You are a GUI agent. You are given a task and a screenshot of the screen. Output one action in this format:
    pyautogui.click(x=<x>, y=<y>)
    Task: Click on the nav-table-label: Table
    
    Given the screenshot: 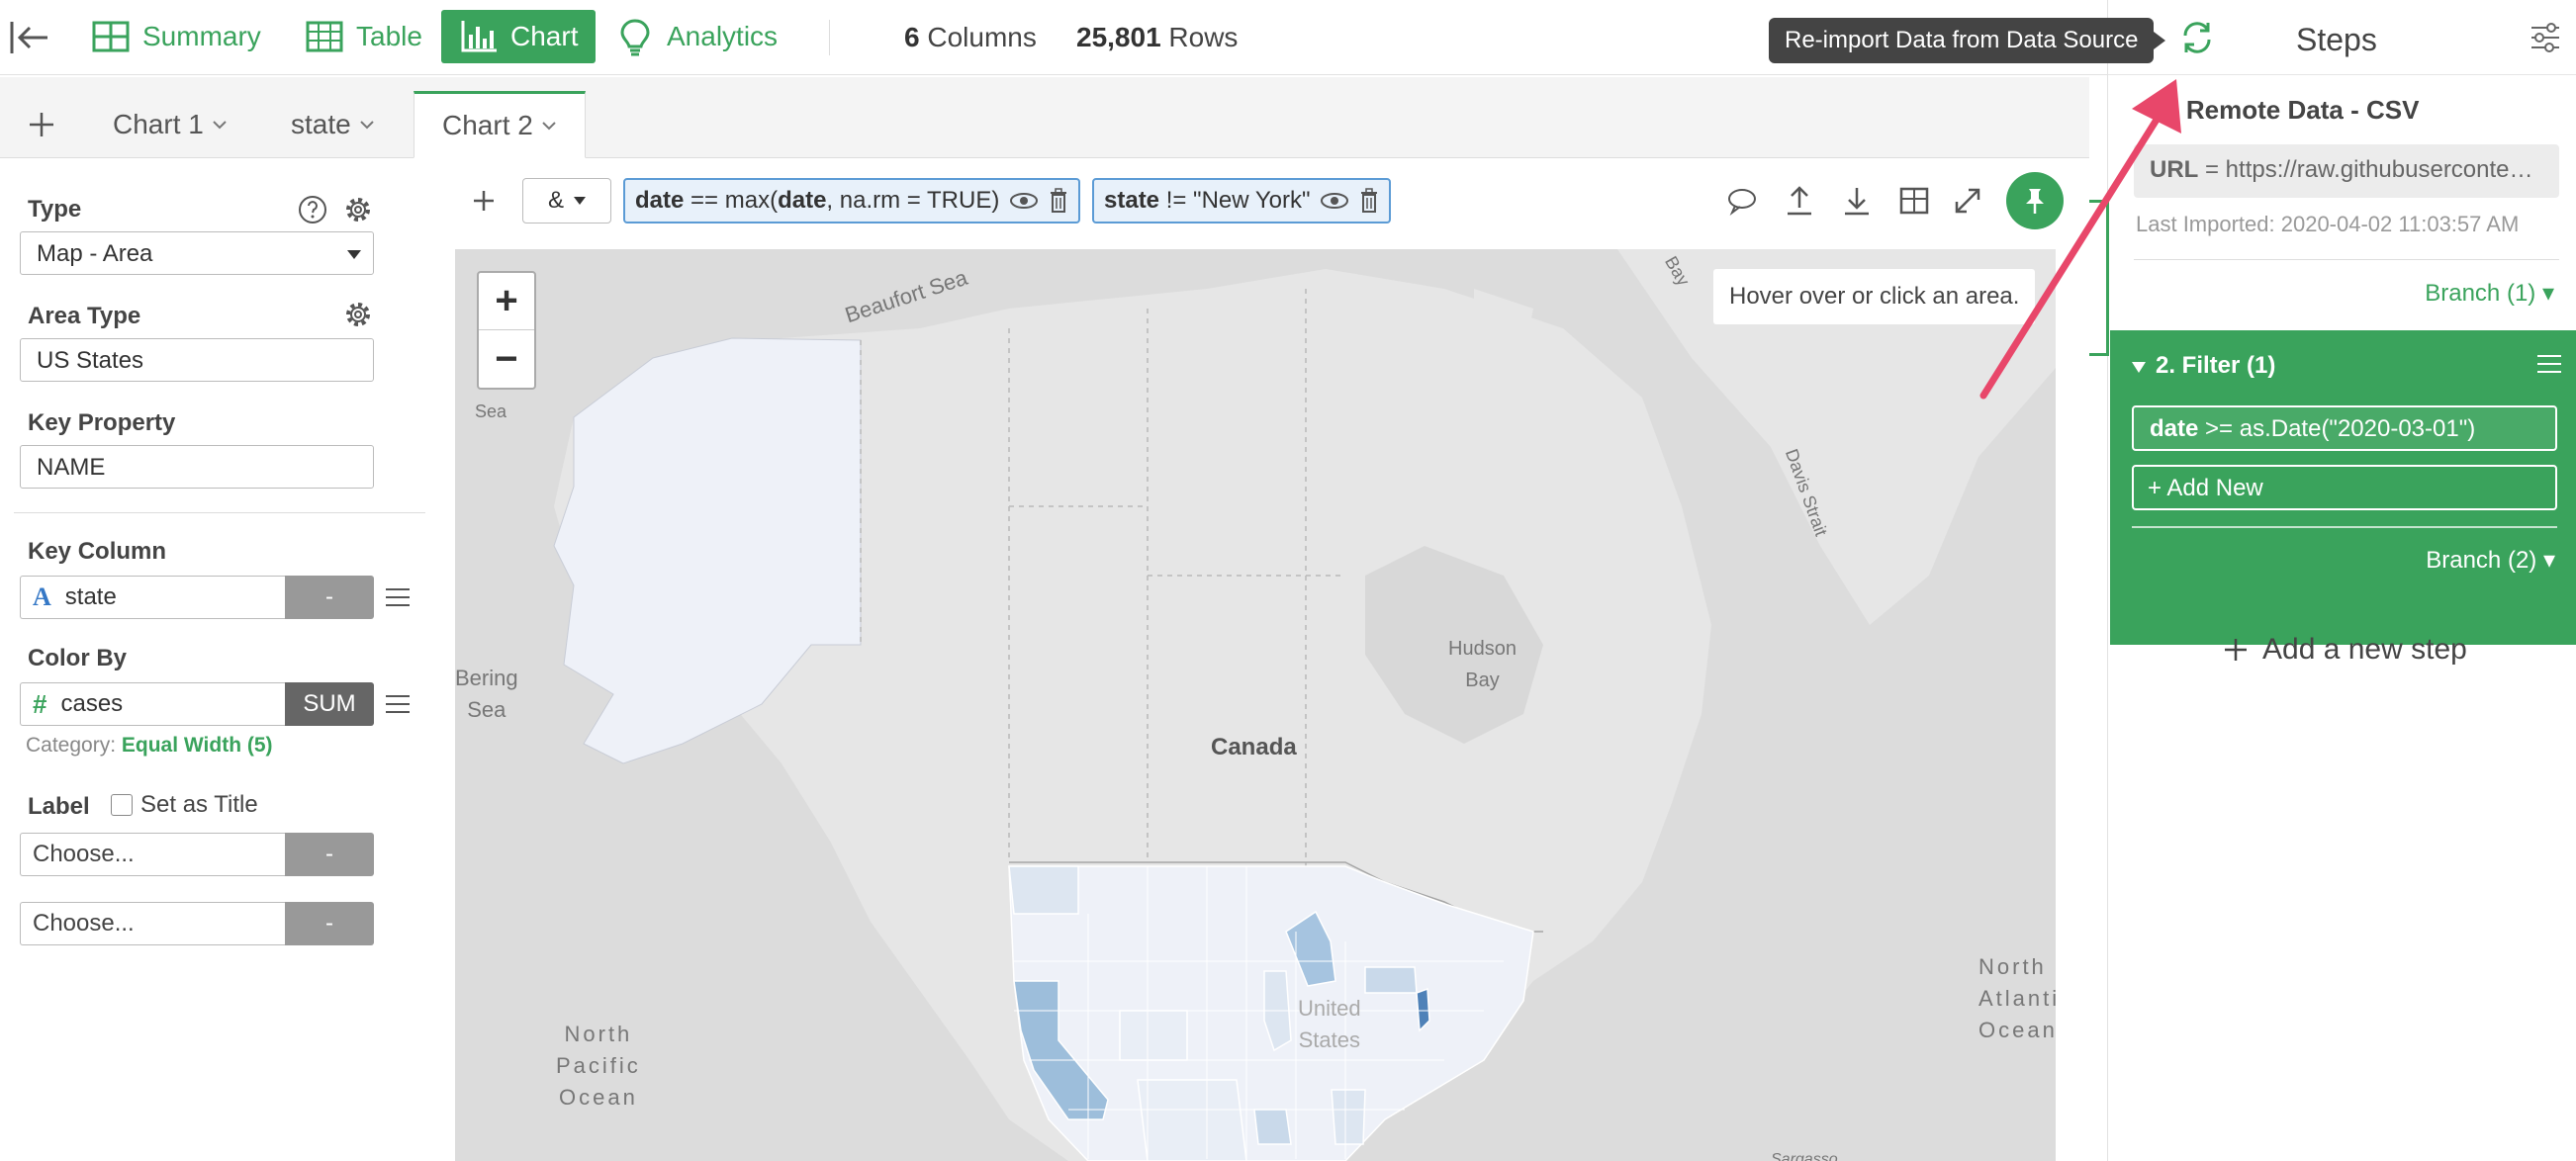 What is the action you would take?
    pyautogui.click(x=389, y=36)
    